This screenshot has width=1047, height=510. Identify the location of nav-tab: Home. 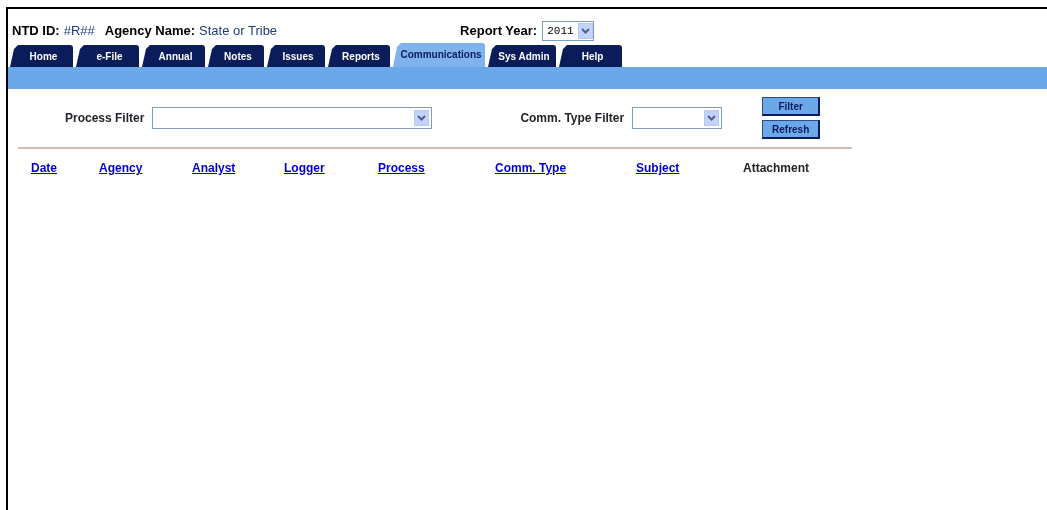
(41, 56).